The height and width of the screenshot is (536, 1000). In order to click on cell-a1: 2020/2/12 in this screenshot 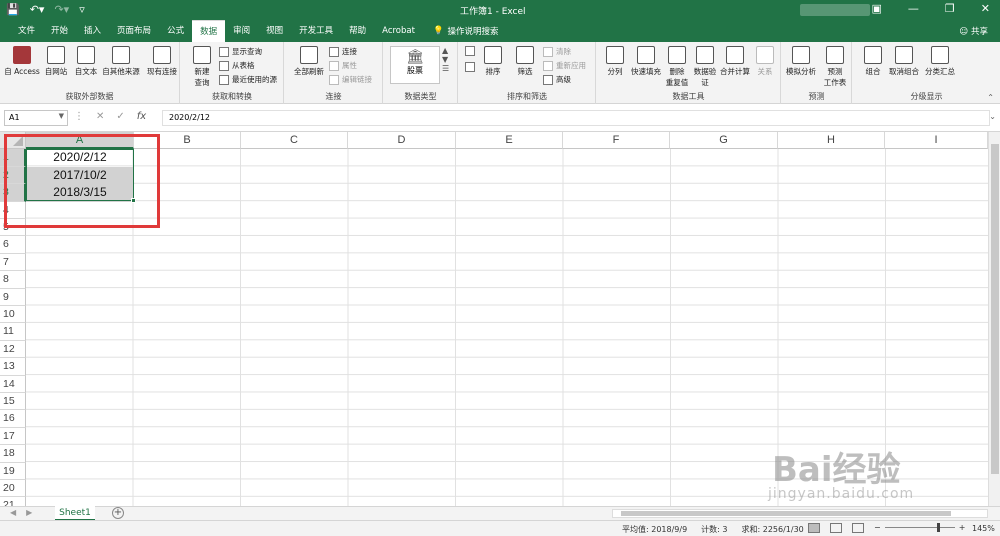, I will do `click(80, 157)`.